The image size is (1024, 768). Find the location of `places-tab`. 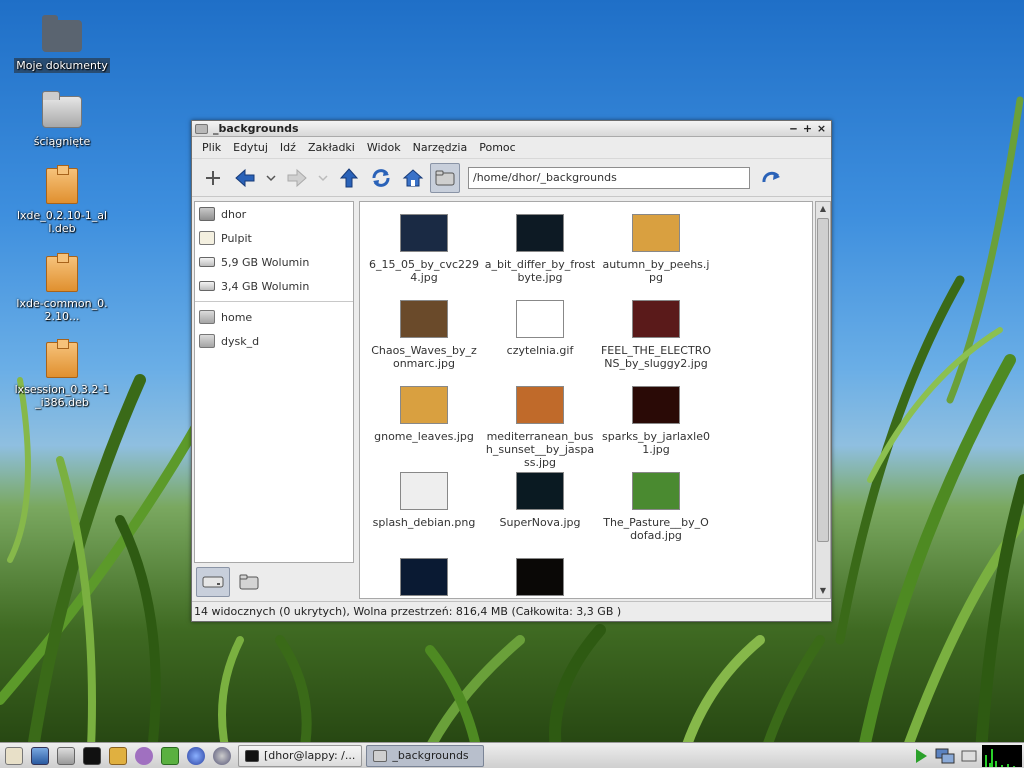

places-tab is located at coordinates (213, 582).